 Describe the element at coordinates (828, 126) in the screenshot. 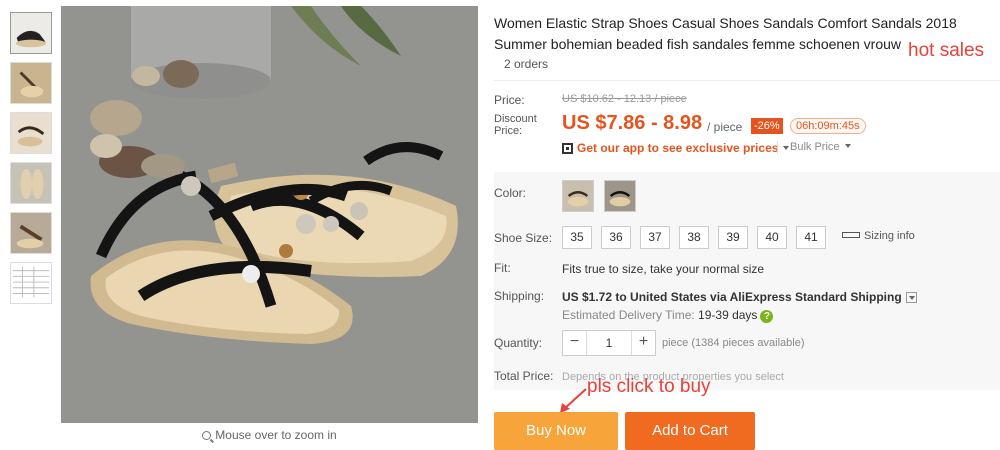

I see `countdown-timer: 06h:09m:45s` at that location.